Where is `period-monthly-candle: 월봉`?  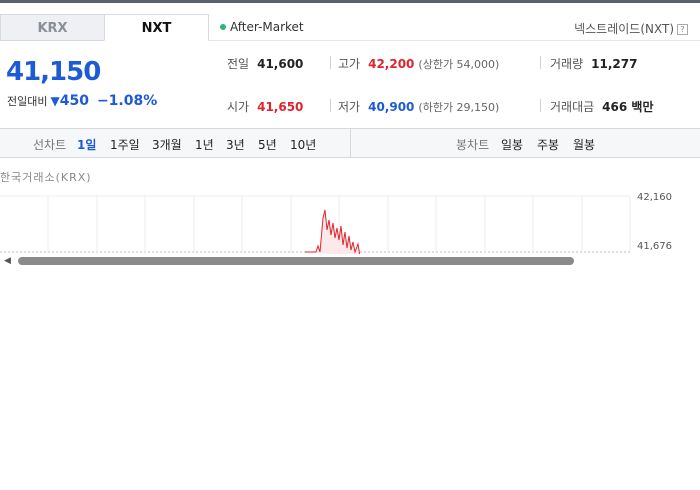
period-monthly-candle: 월봉 is located at coordinates (584, 144).